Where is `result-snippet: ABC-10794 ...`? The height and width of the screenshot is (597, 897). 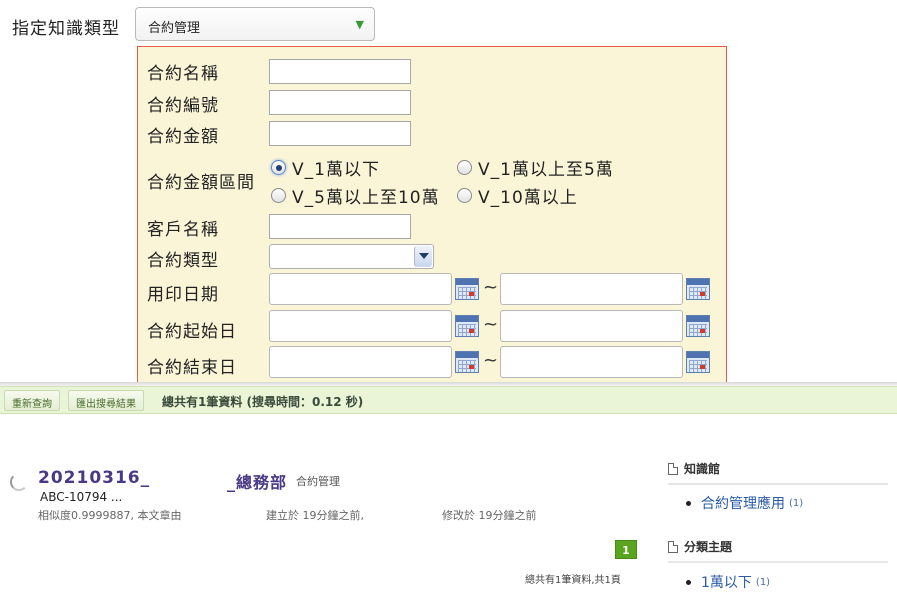
result-snippet: ABC-10794 ... is located at coordinates (81, 497).